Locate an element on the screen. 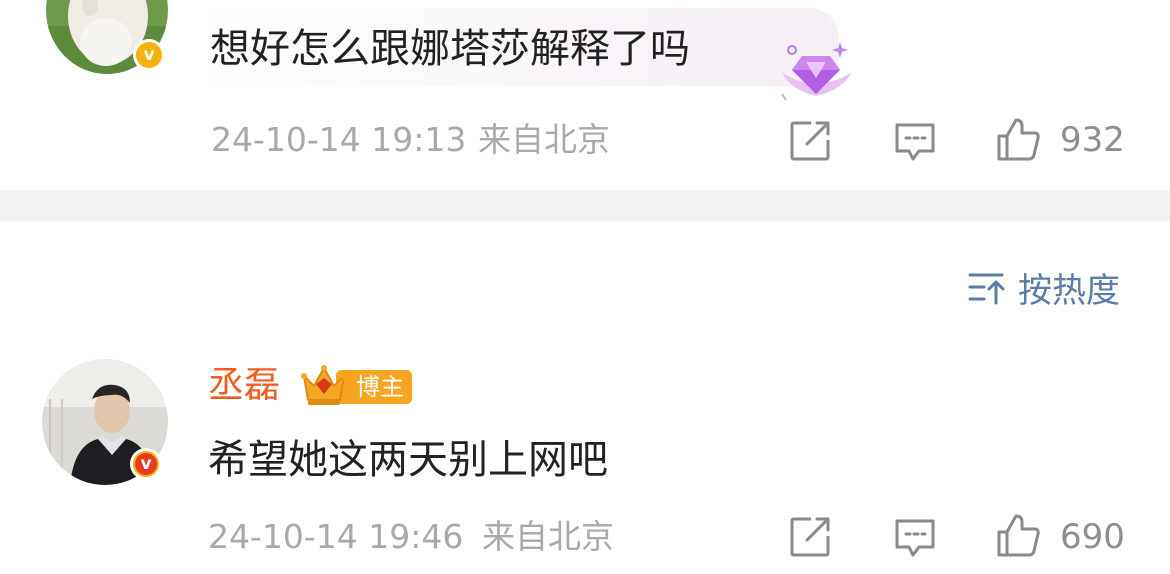  like-count: 690 is located at coordinates (1092, 537).